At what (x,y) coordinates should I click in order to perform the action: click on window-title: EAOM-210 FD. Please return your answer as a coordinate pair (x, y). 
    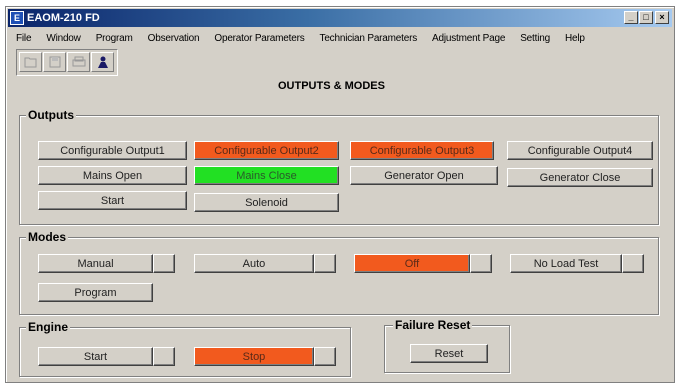
    Looking at the image, I should click on (63, 18).